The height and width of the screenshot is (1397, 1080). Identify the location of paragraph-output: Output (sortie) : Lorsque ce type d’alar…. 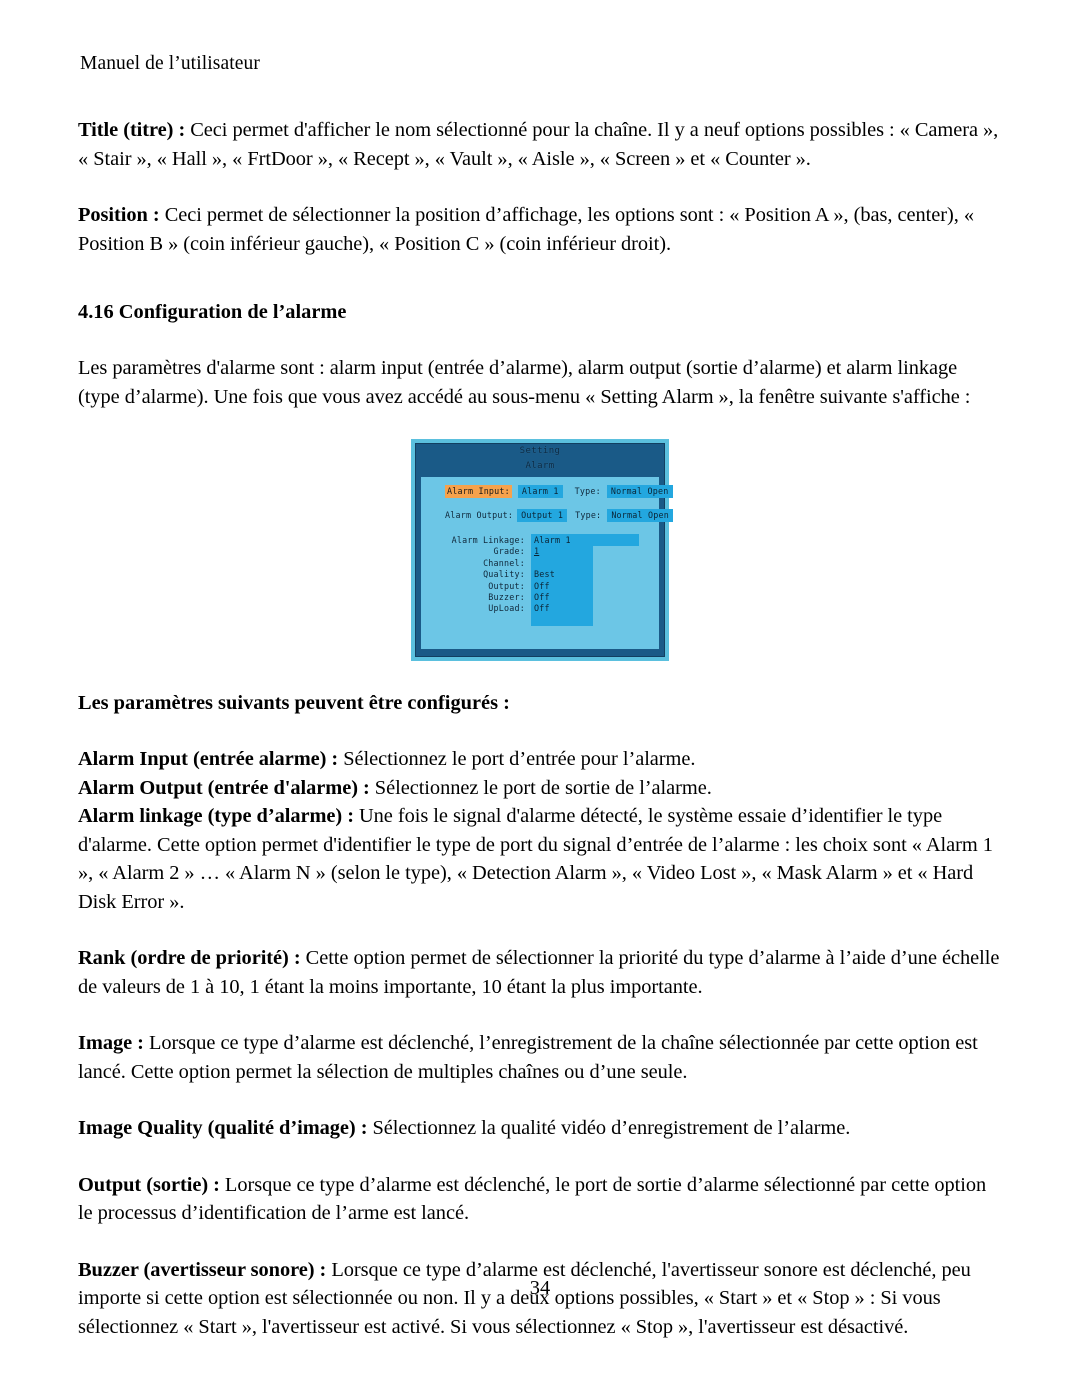
(540, 1199).